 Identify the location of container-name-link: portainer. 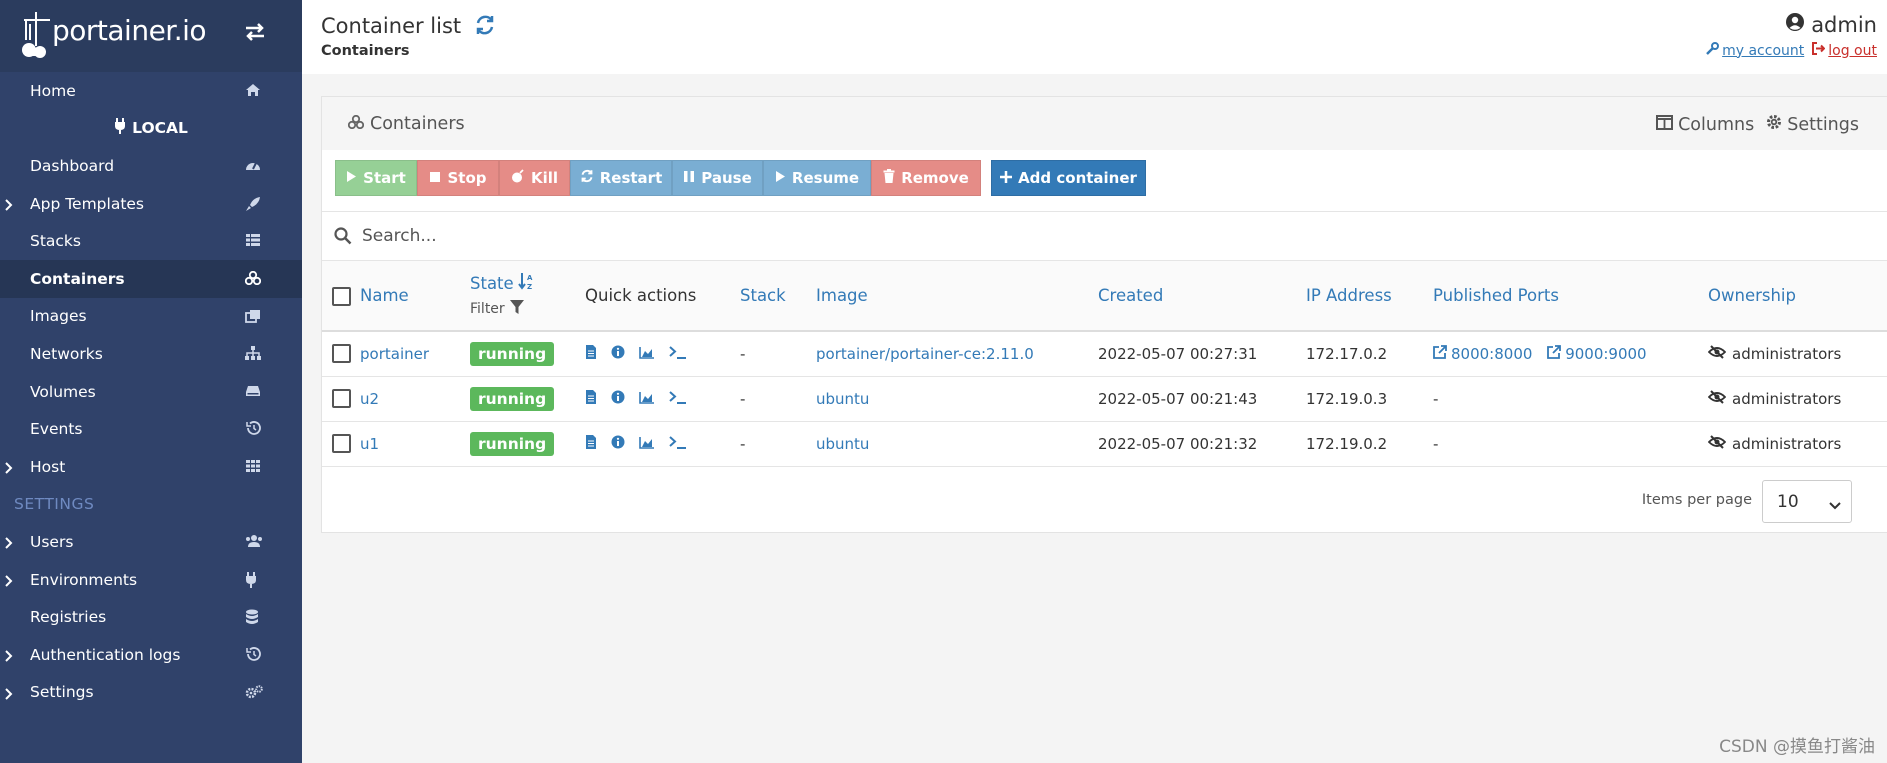
(394, 354).